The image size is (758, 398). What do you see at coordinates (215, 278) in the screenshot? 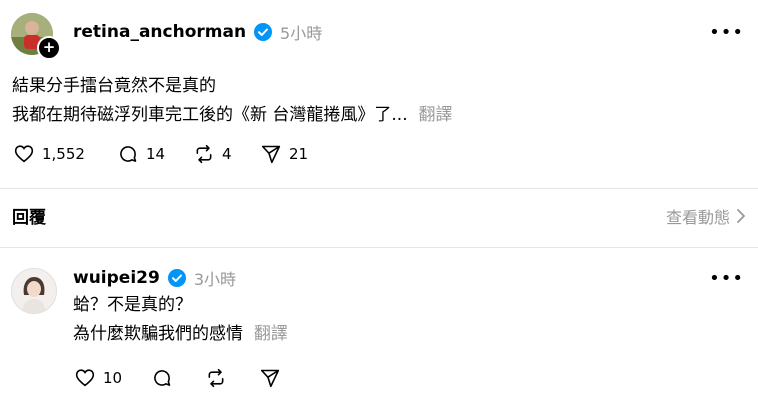
I see `reply-timestamp: 3小時` at bounding box center [215, 278].